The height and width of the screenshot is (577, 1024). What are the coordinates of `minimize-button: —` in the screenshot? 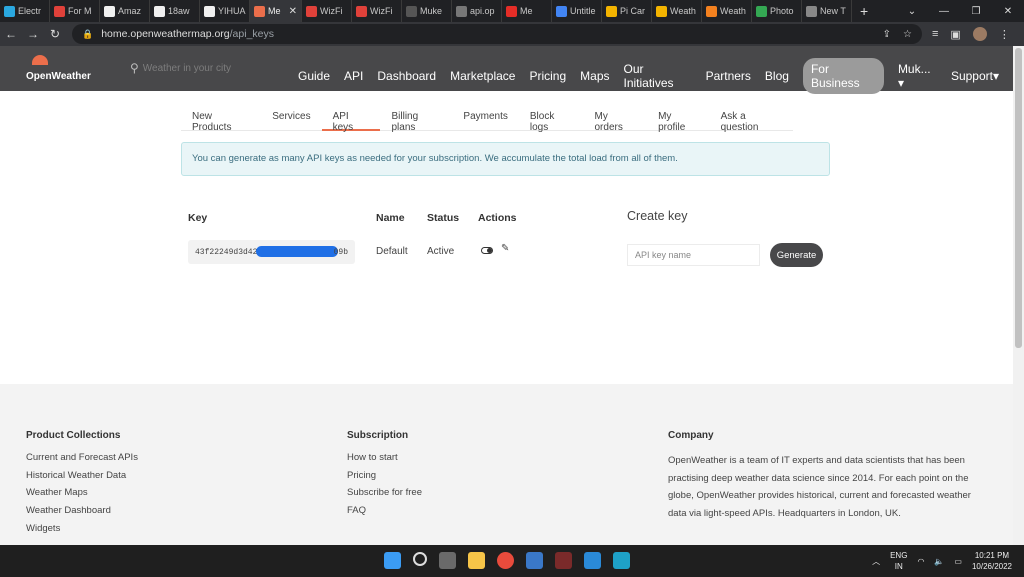 It's located at (944, 11).